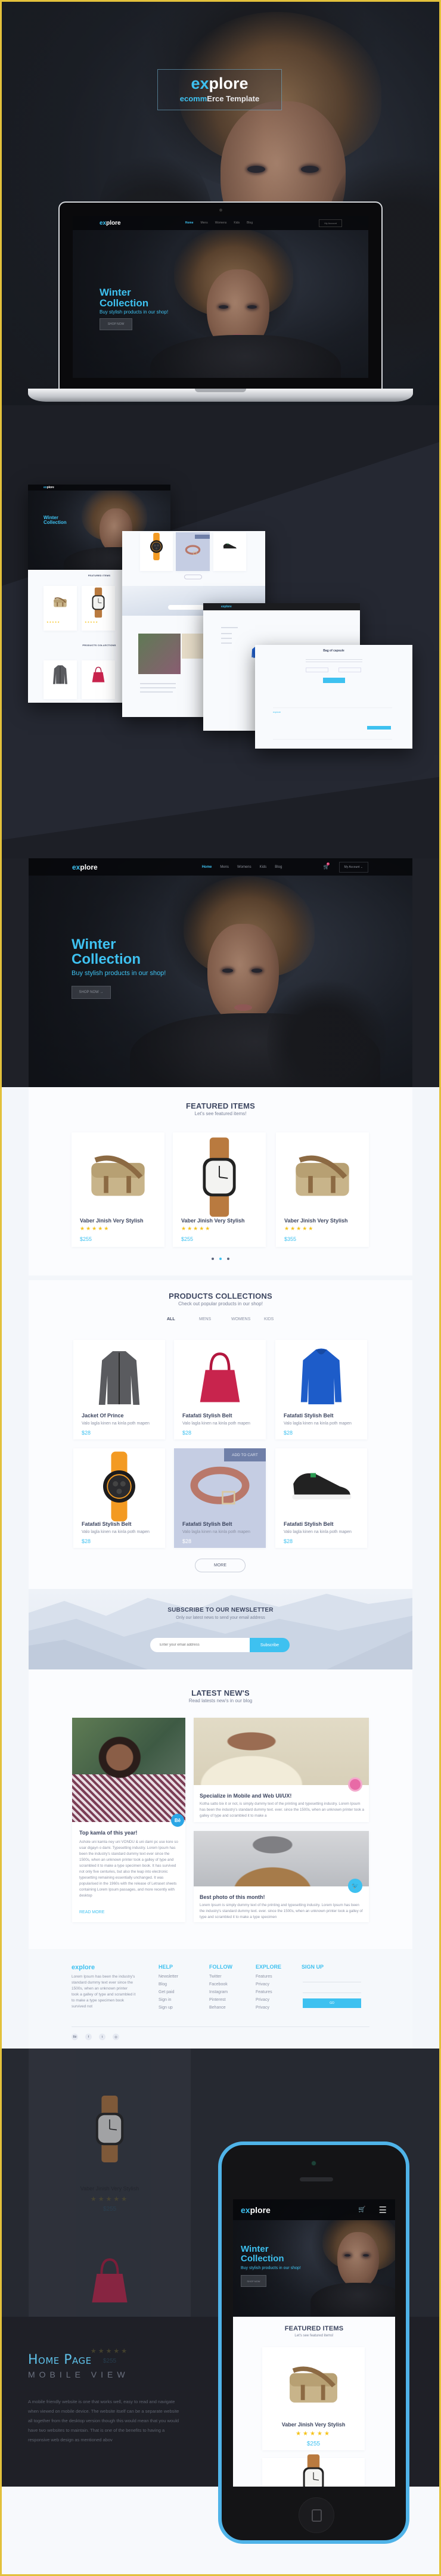  What do you see at coordinates (240, 1319) in the screenshot?
I see `tab-womens: WOMENS` at bounding box center [240, 1319].